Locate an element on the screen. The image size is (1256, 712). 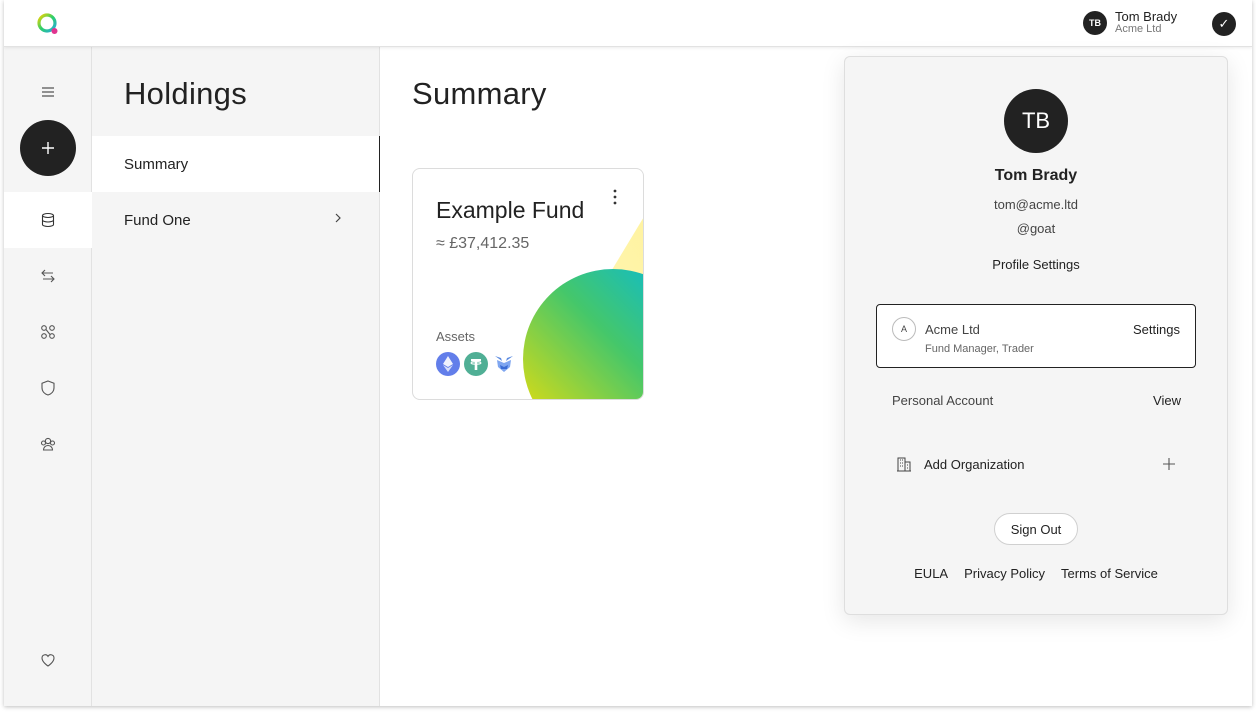
user-avatar: TB is located at coordinates (1095, 23).